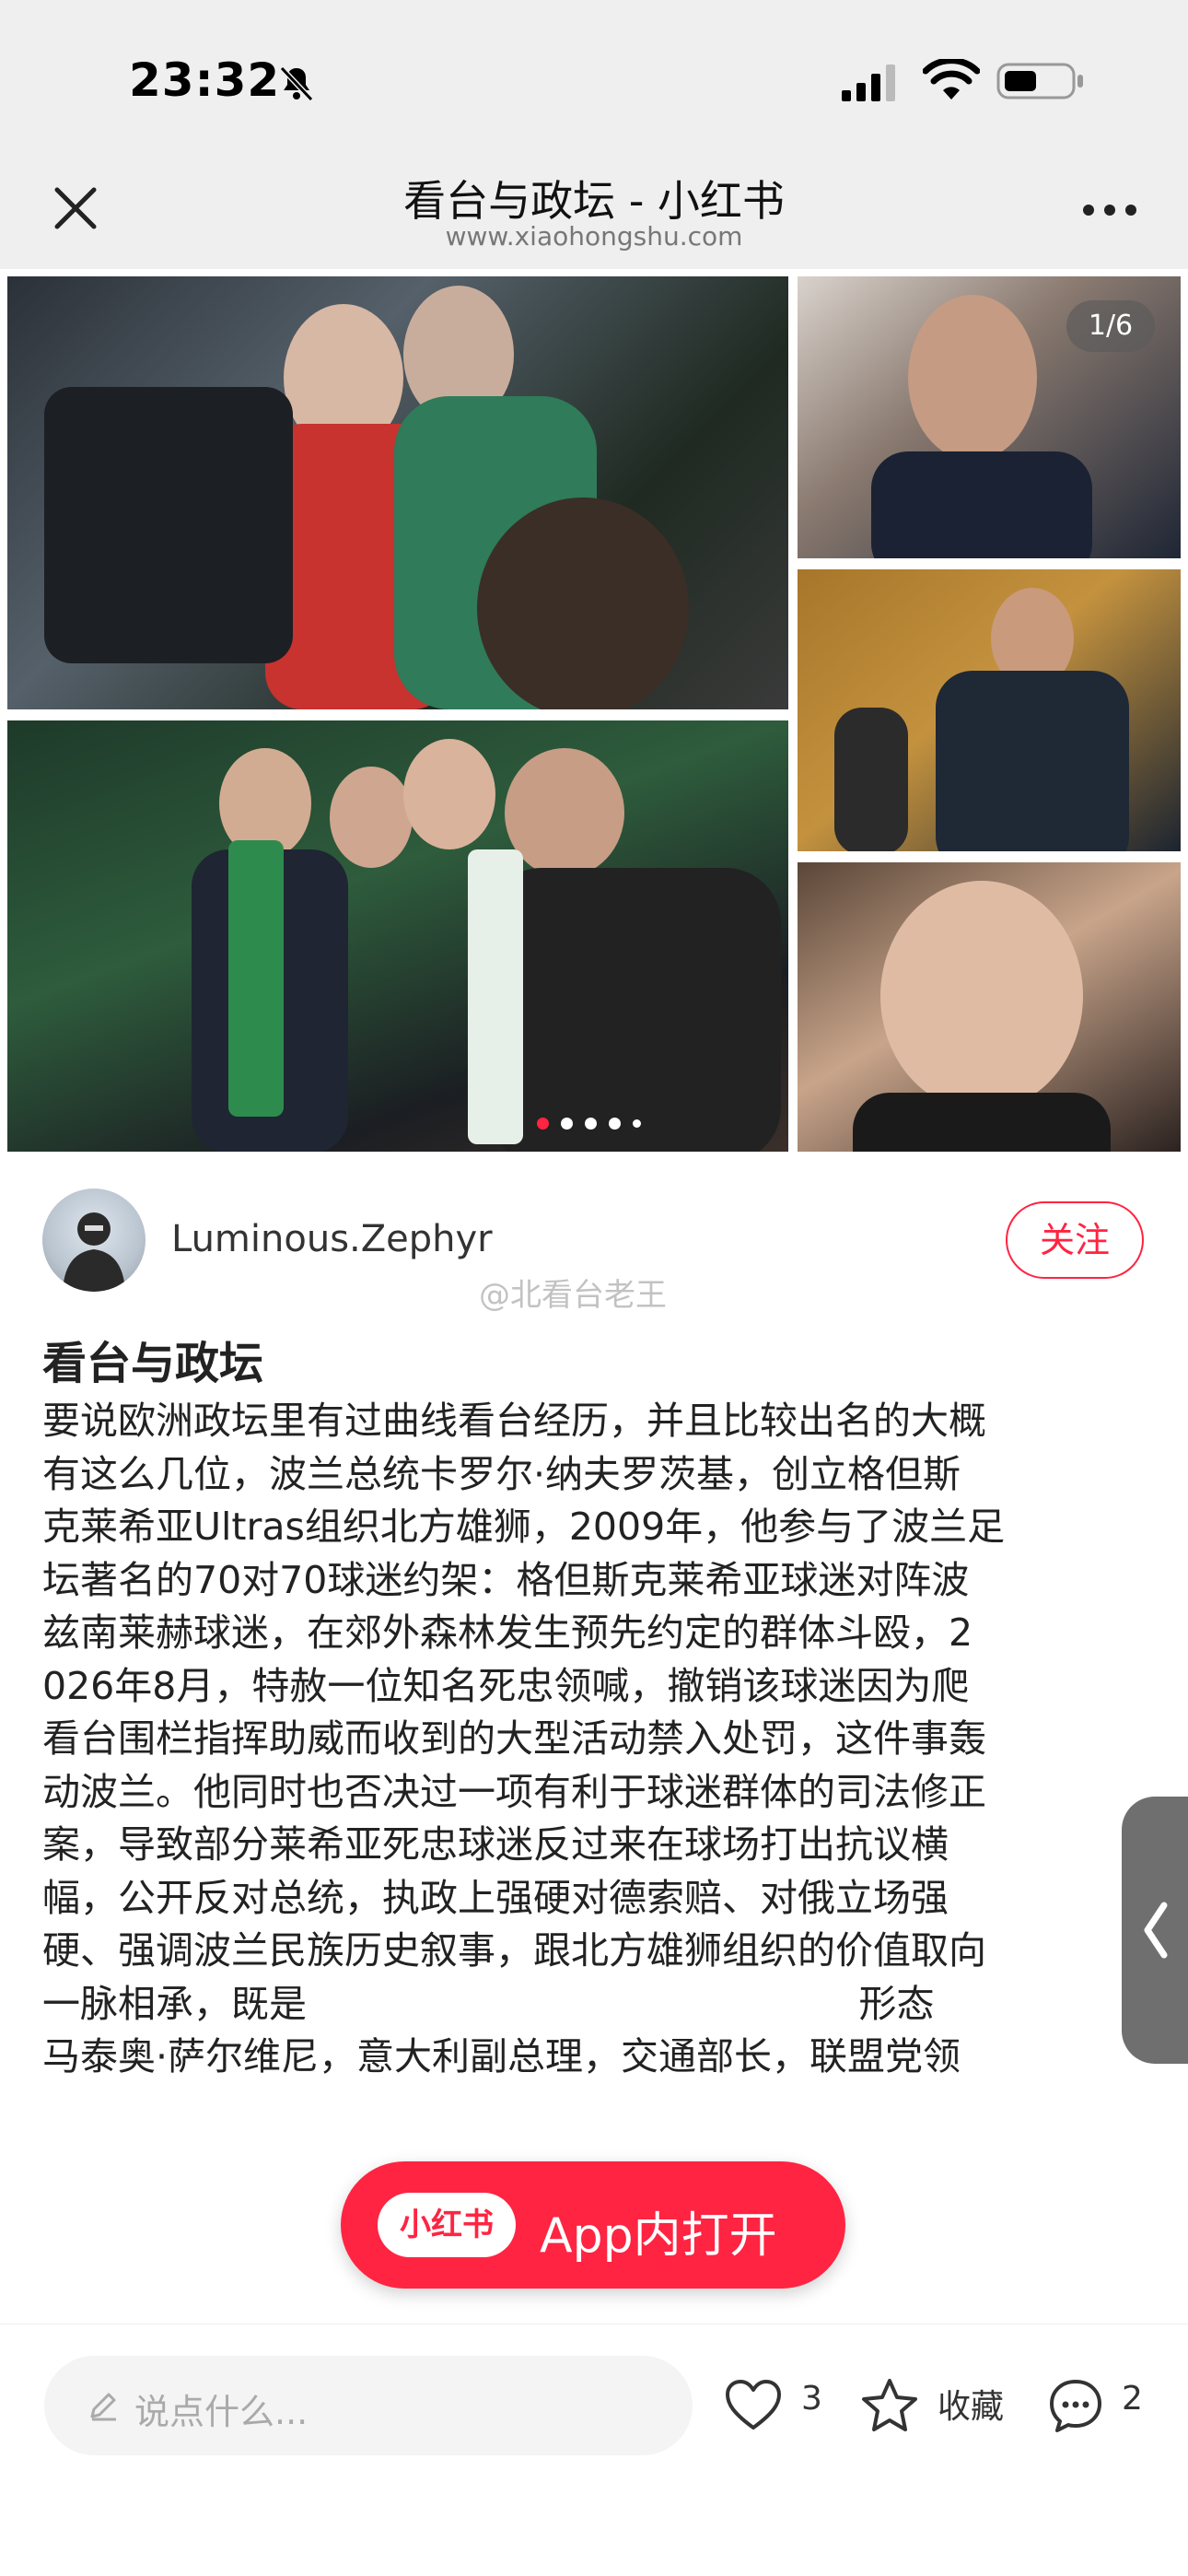 The image size is (1188, 2576). I want to click on chevron-left-icon, so click(1156, 1930).